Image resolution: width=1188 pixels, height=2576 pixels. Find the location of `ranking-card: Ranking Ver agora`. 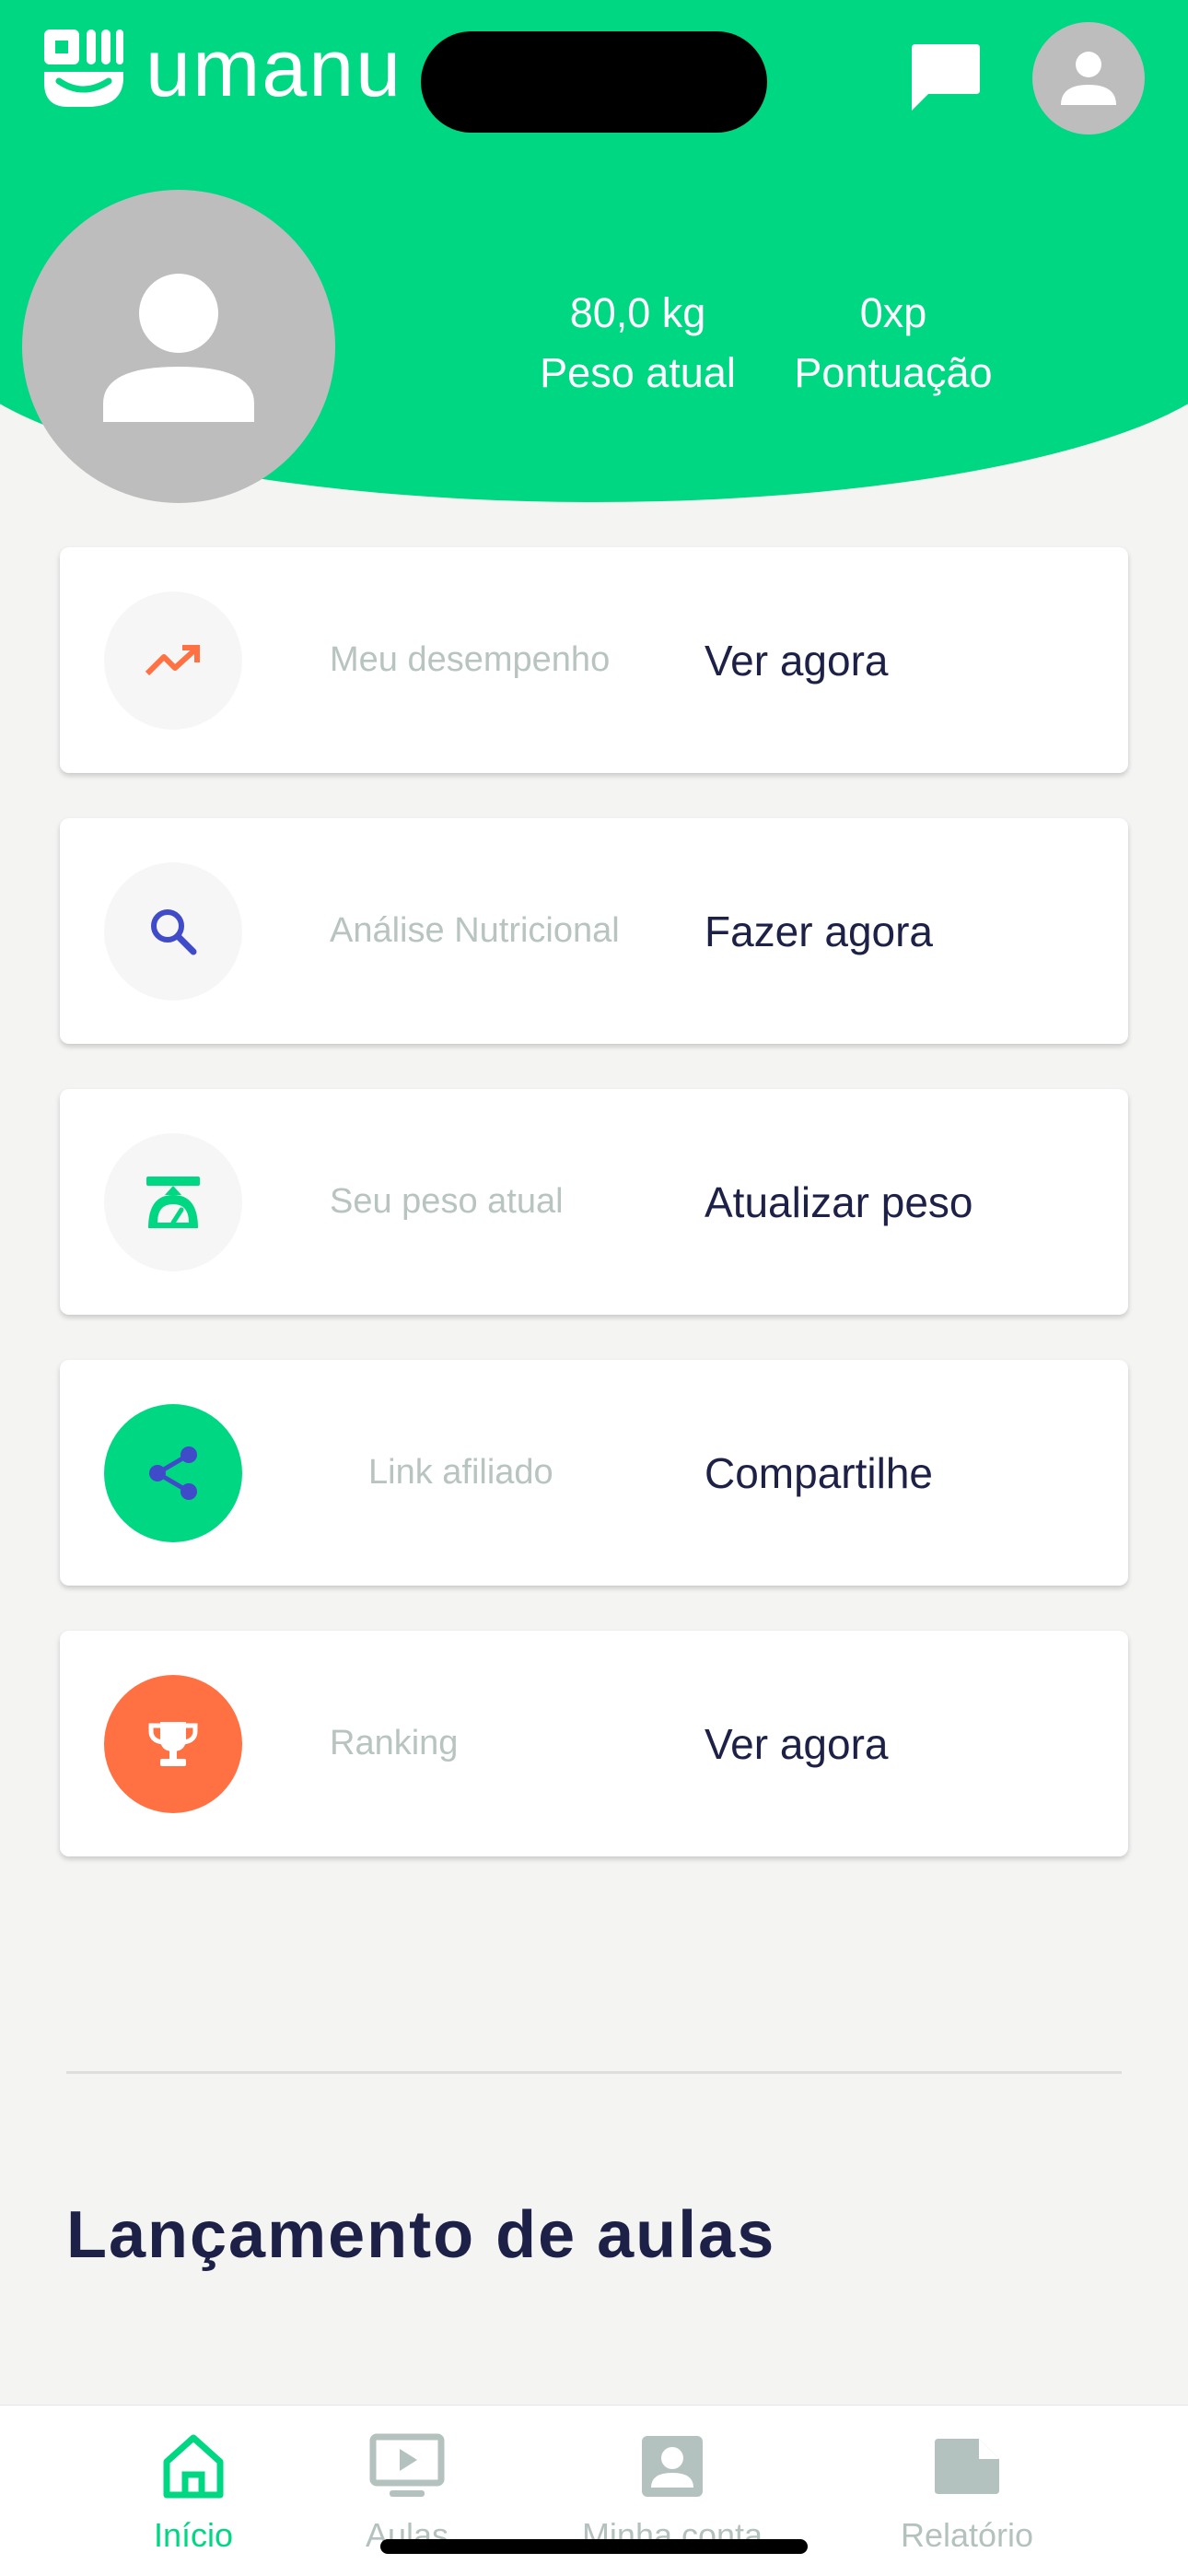

ranking-card: Ranking Ver agora is located at coordinates (594, 1743).